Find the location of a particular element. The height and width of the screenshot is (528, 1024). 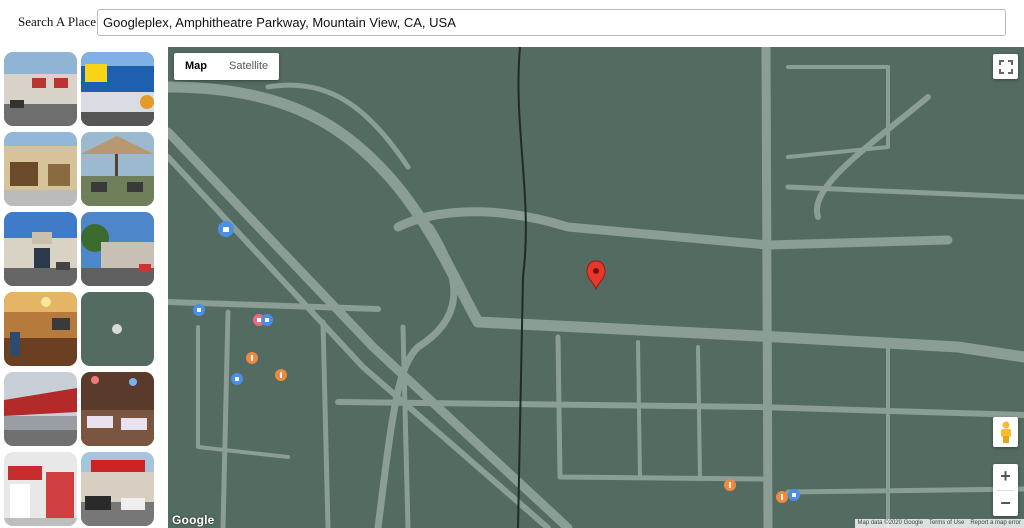

fullscreen-button is located at coordinates (1005, 66).